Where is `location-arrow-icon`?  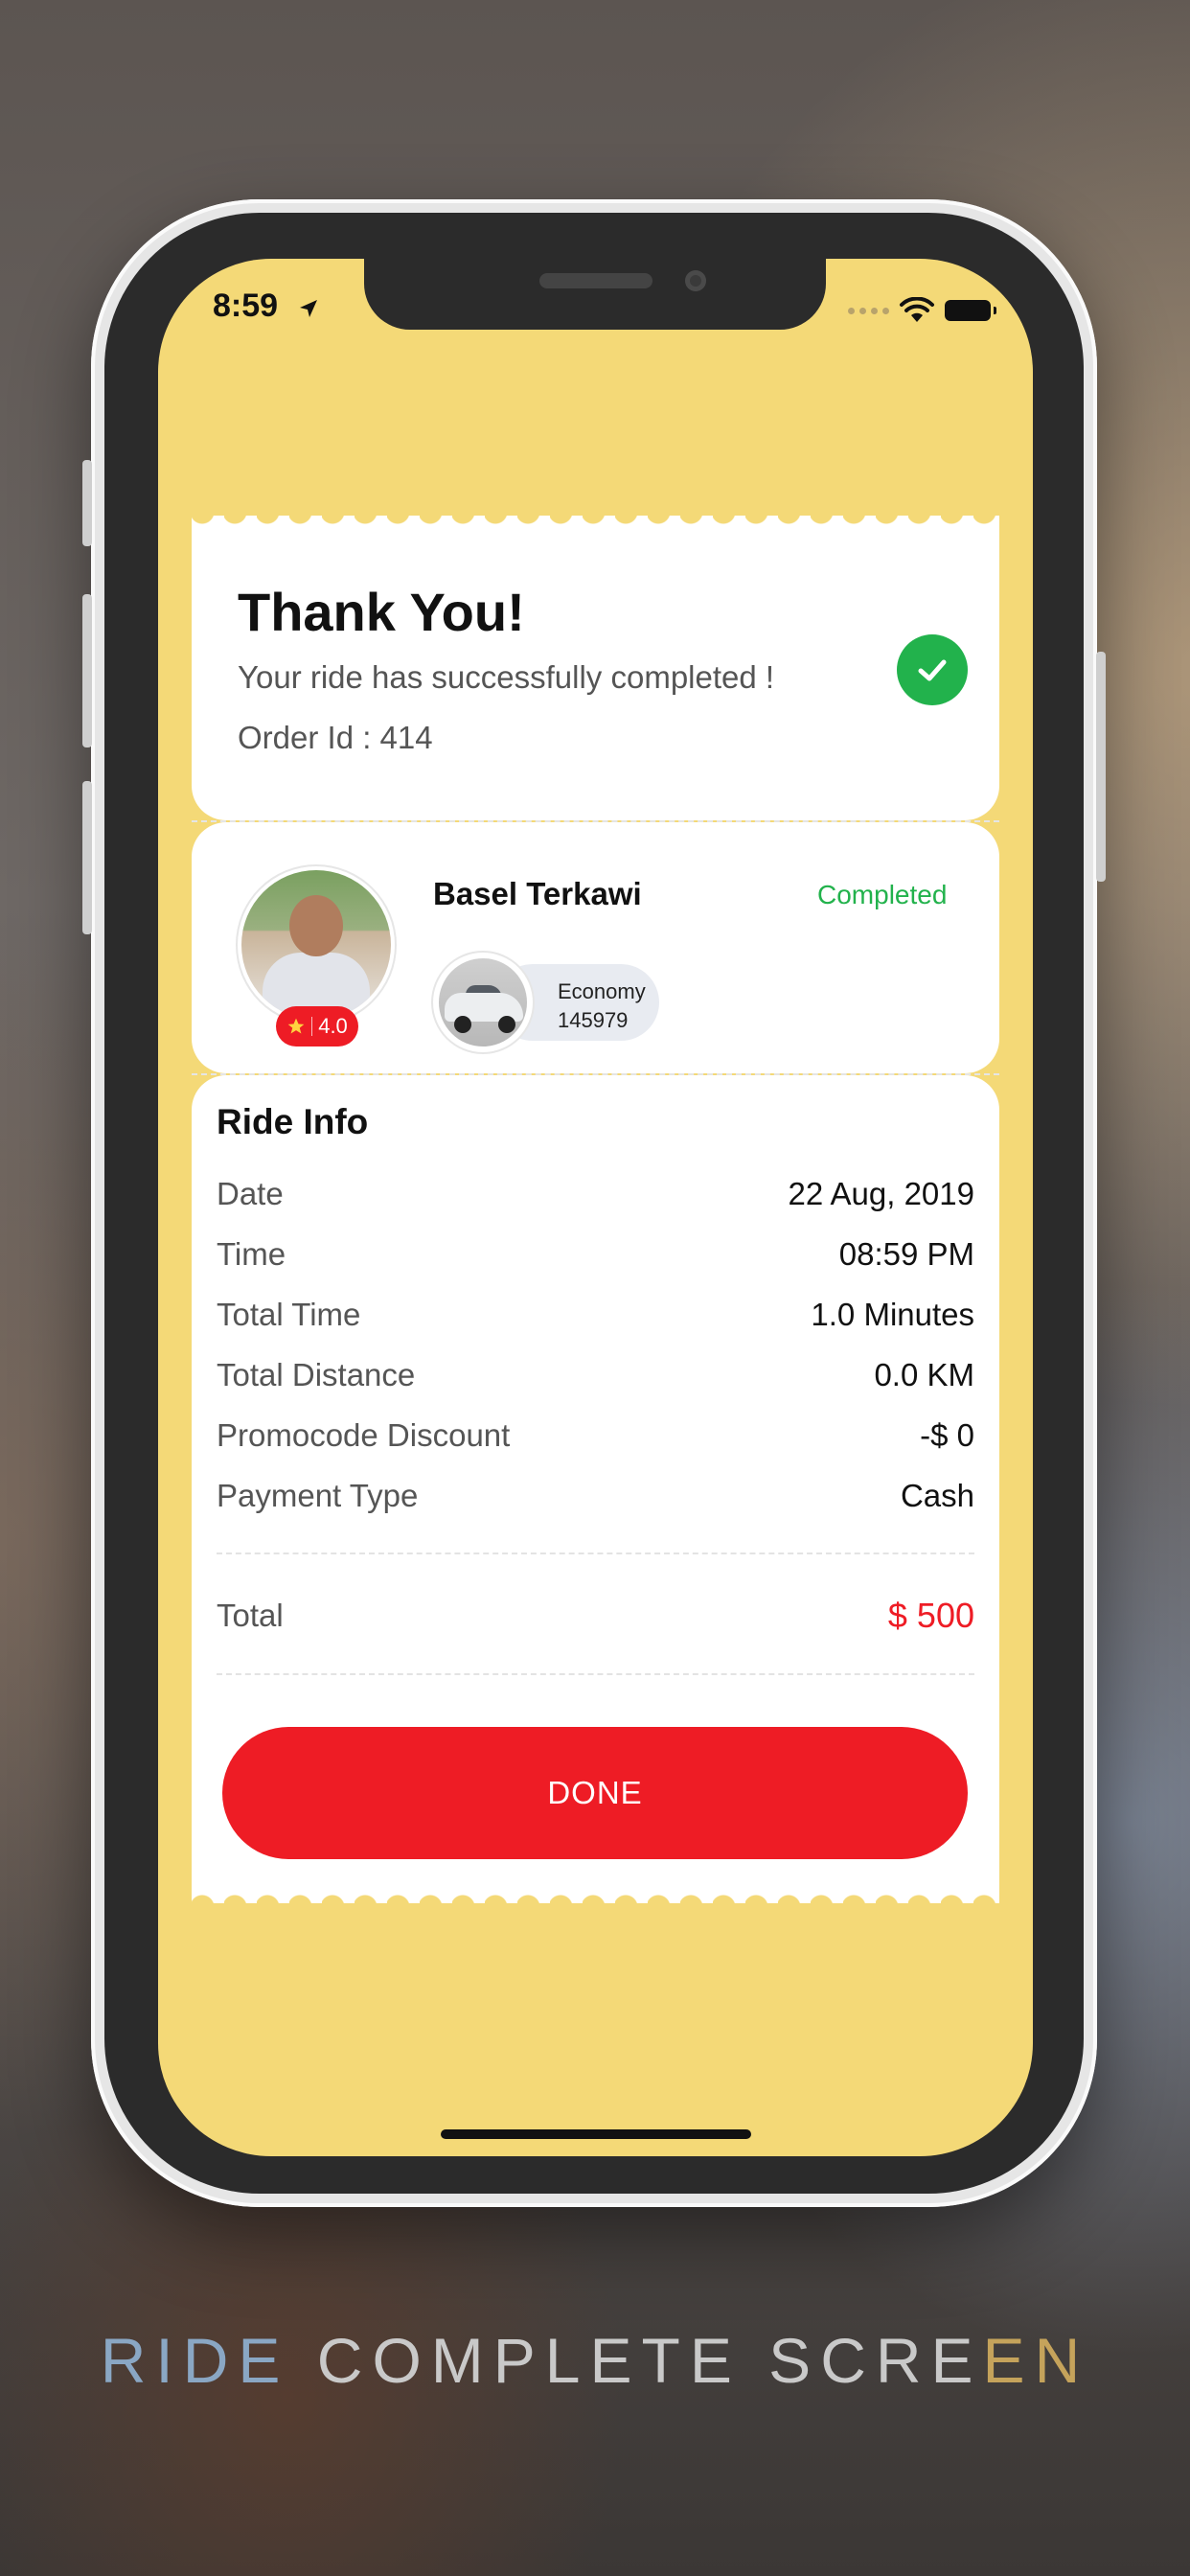
location-arrow-icon is located at coordinates (309, 308).